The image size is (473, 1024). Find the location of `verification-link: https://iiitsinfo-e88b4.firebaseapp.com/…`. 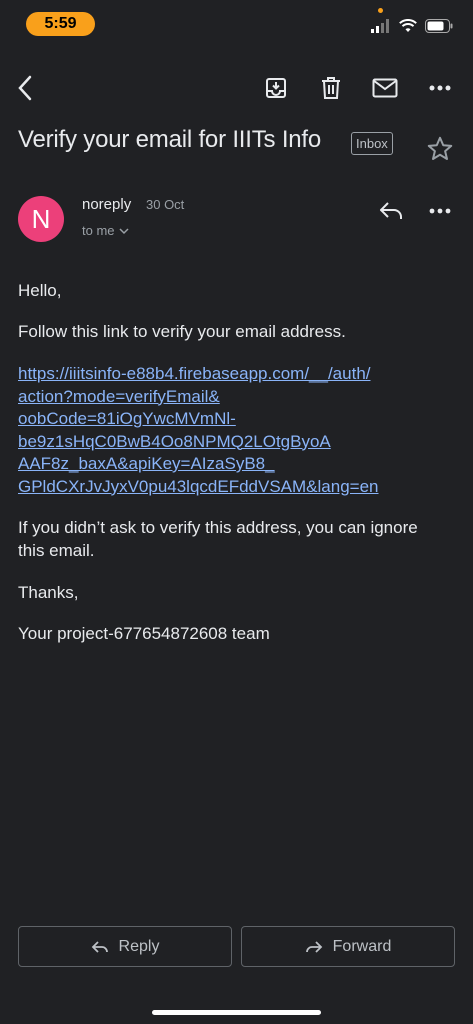

verification-link: https://iiitsinfo-e88b4.firebaseapp.com/… is located at coordinates (238, 430).